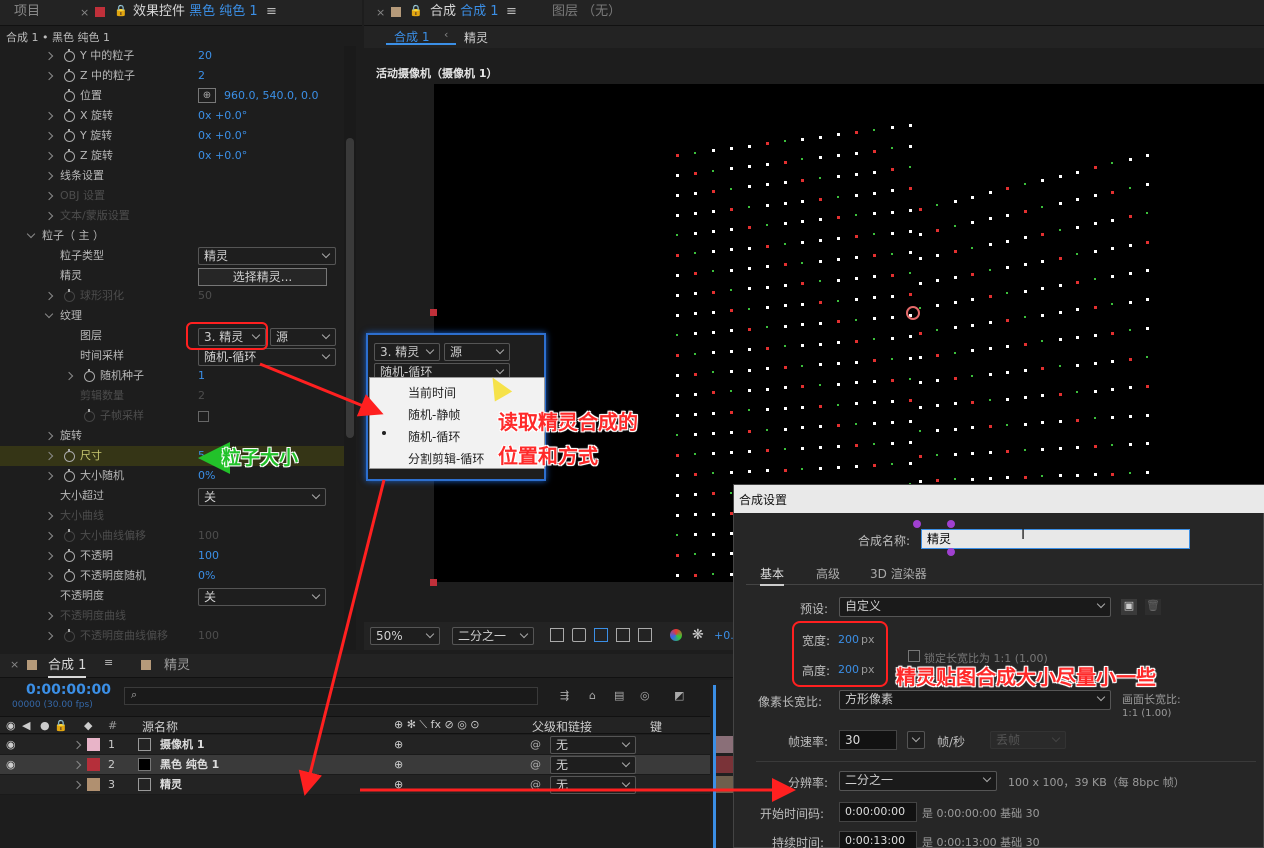  I want to click on col-key: 键, so click(656, 726).